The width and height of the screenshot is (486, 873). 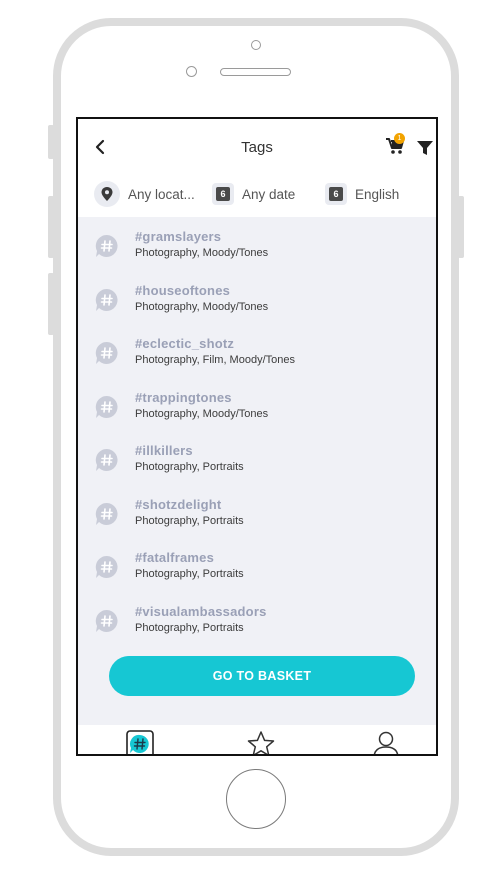 What do you see at coordinates (256, 45) in the screenshot?
I see `sensor-dot` at bounding box center [256, 45].